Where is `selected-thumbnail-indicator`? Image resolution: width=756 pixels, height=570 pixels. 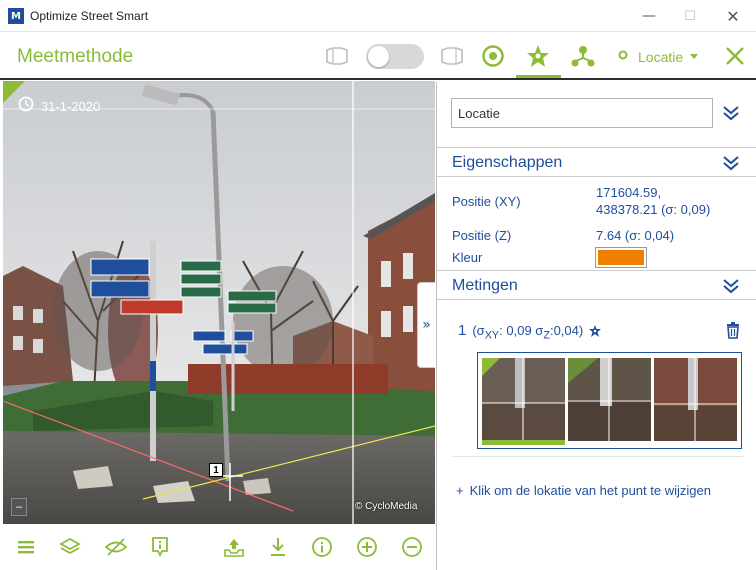
selected-thumbnail-indicator is located at coordinates (523, 442).